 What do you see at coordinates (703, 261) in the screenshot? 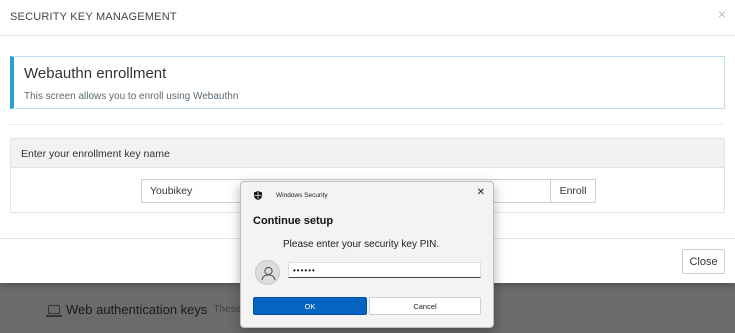
I see `close-button: Close` at bounding box center [703, 261].